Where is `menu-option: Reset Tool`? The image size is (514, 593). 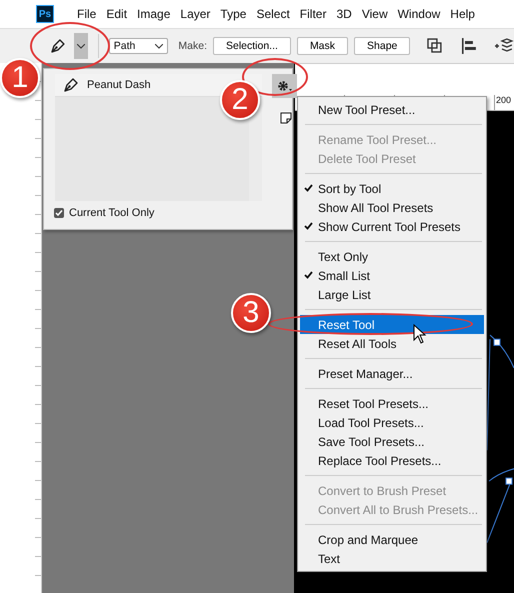 menu-option: Reset Tool is located at coordinates (392, 324).